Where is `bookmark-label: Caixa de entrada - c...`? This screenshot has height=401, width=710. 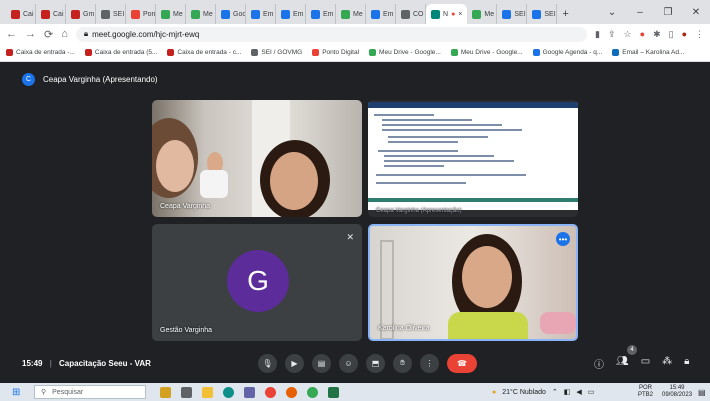
bookmark-label: Caixa de entrada - c... is located at coordinates (209, 52).